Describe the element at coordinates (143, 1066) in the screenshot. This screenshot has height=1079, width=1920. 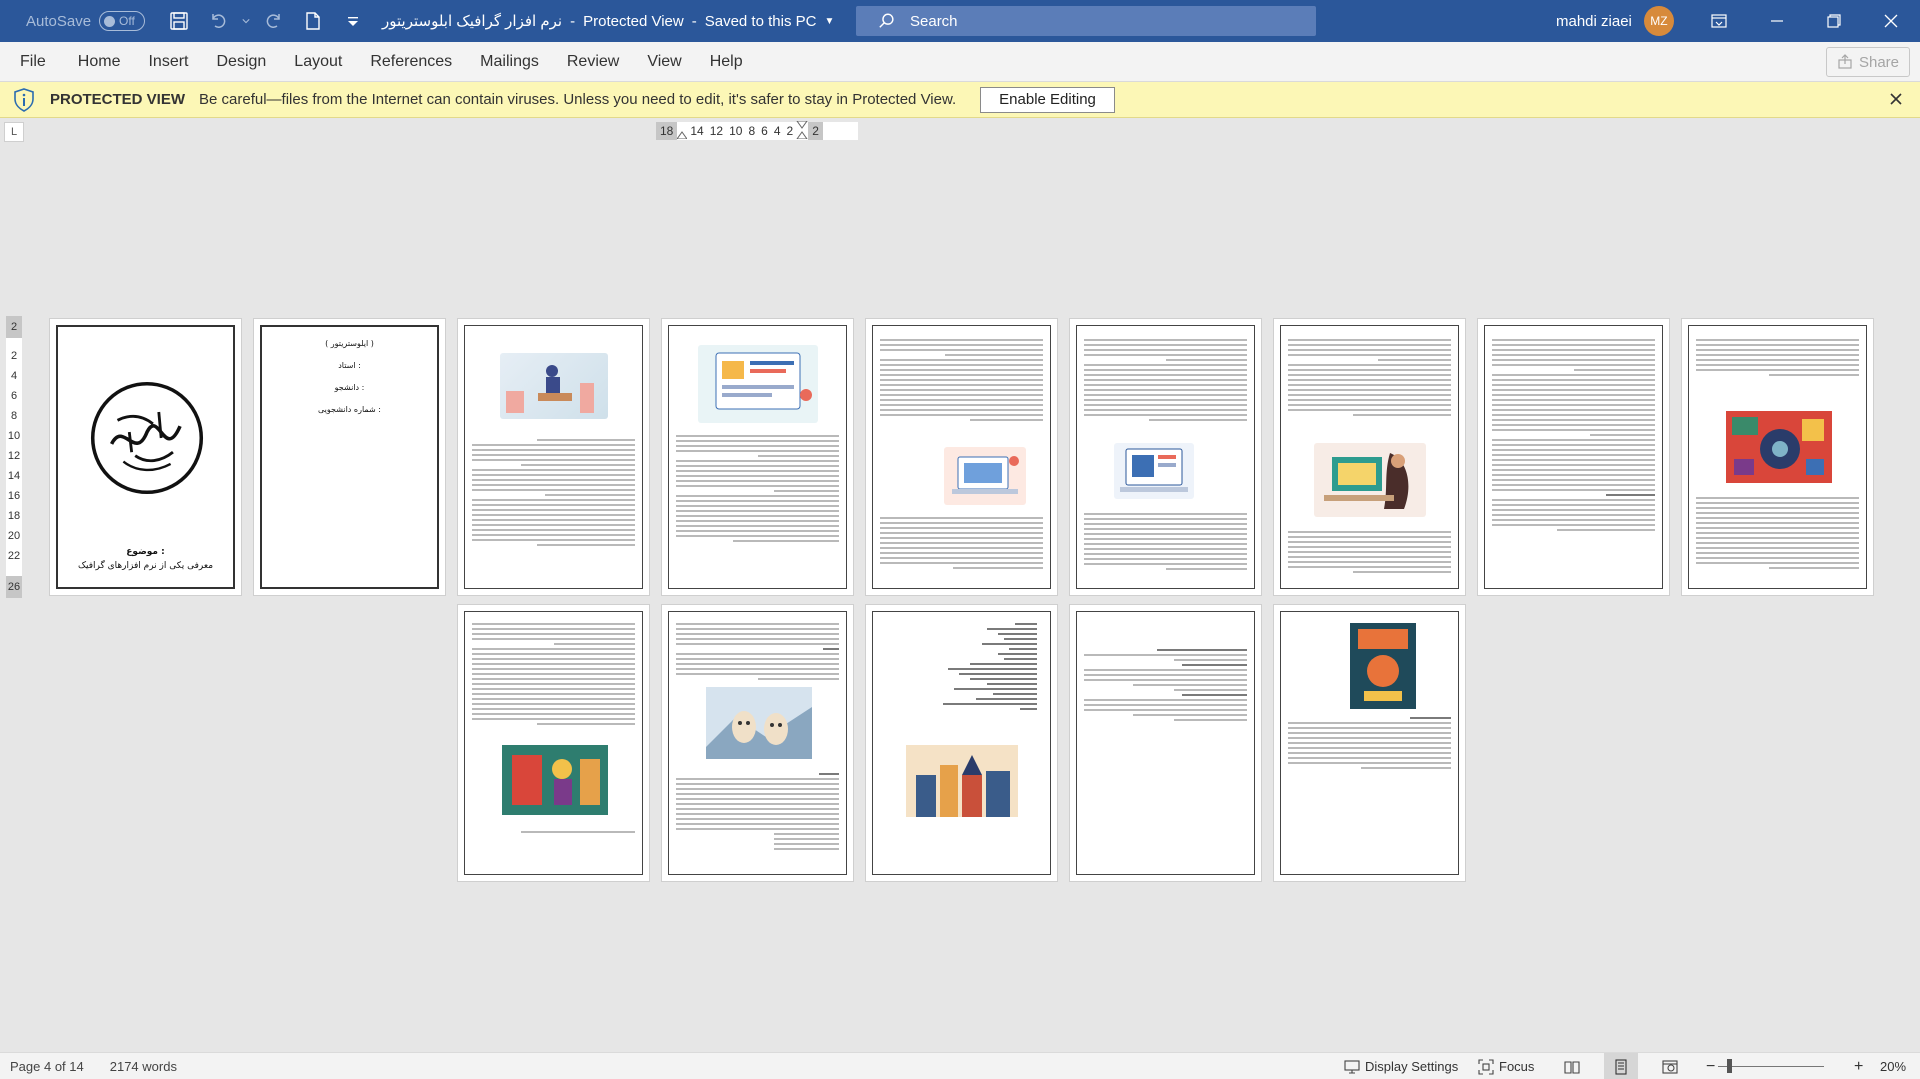
I see `word-count: 2174 words` at that location.